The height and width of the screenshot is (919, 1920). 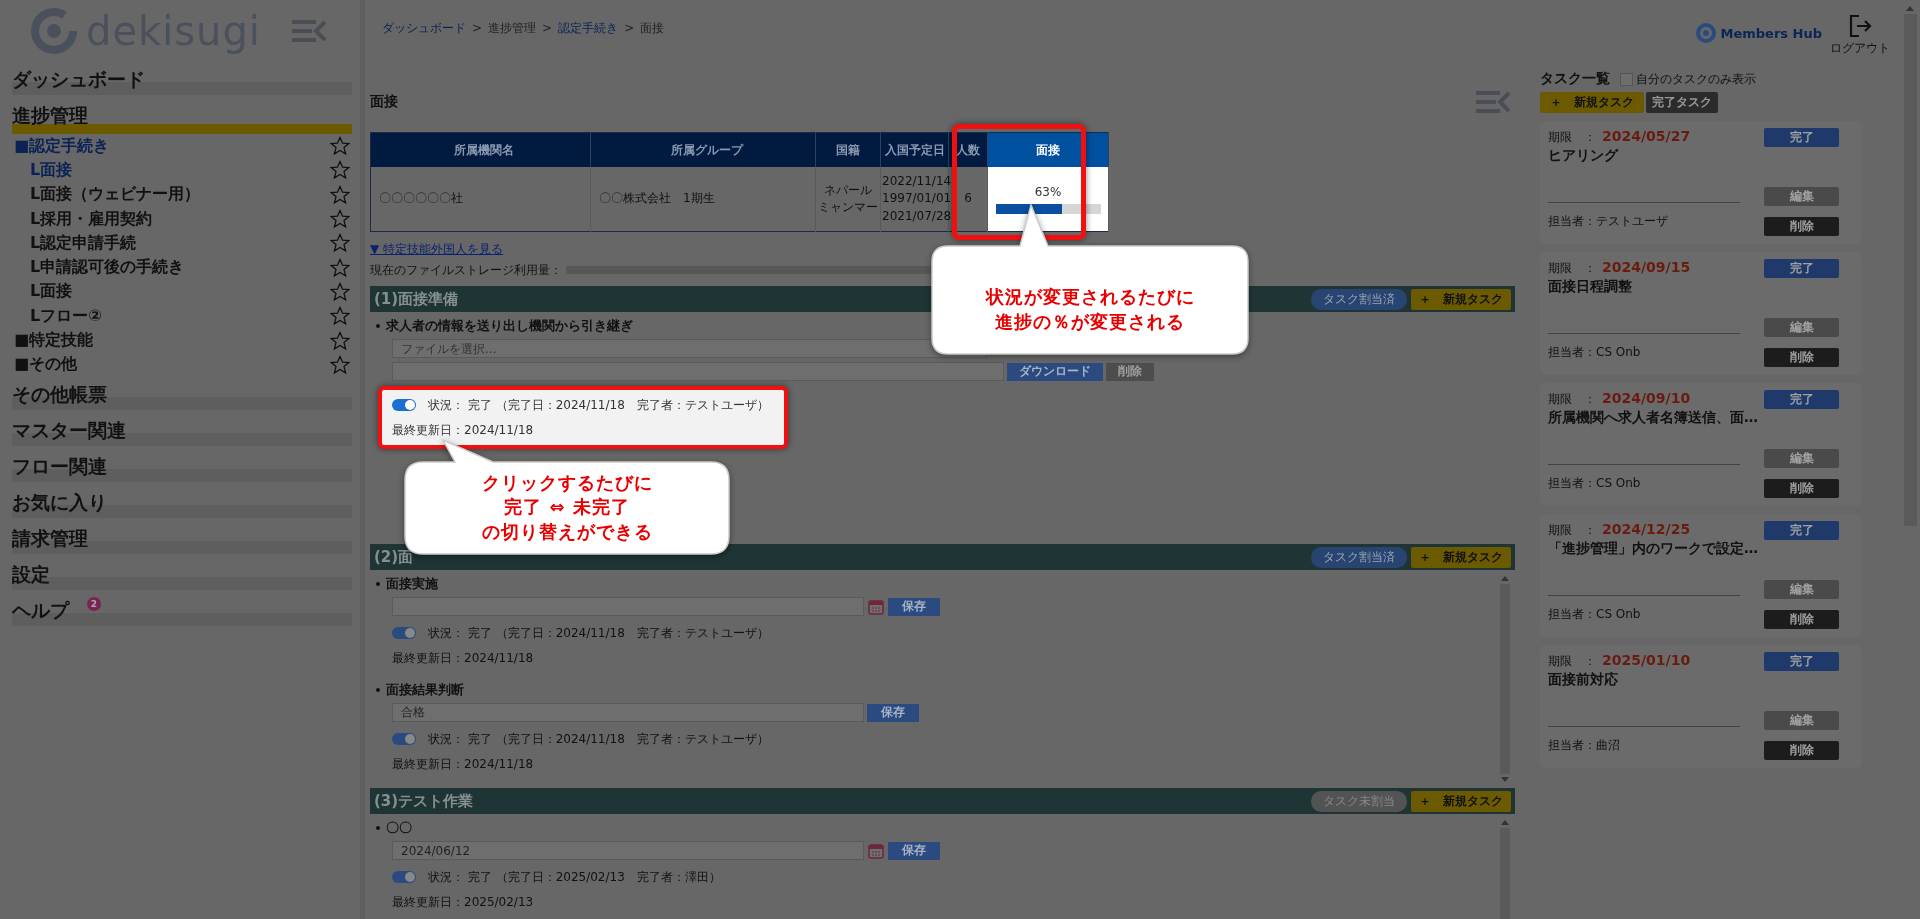 I want to click on section-title: (3)テスト作業, so click(x=424, y=801).